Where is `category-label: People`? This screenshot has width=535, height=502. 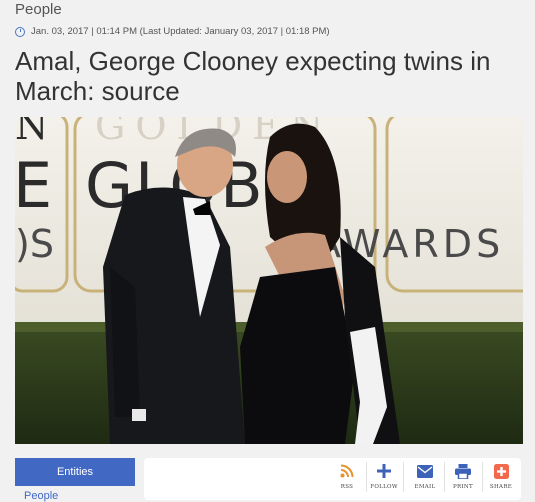 category-label: People is located at coordinates (38, 10).